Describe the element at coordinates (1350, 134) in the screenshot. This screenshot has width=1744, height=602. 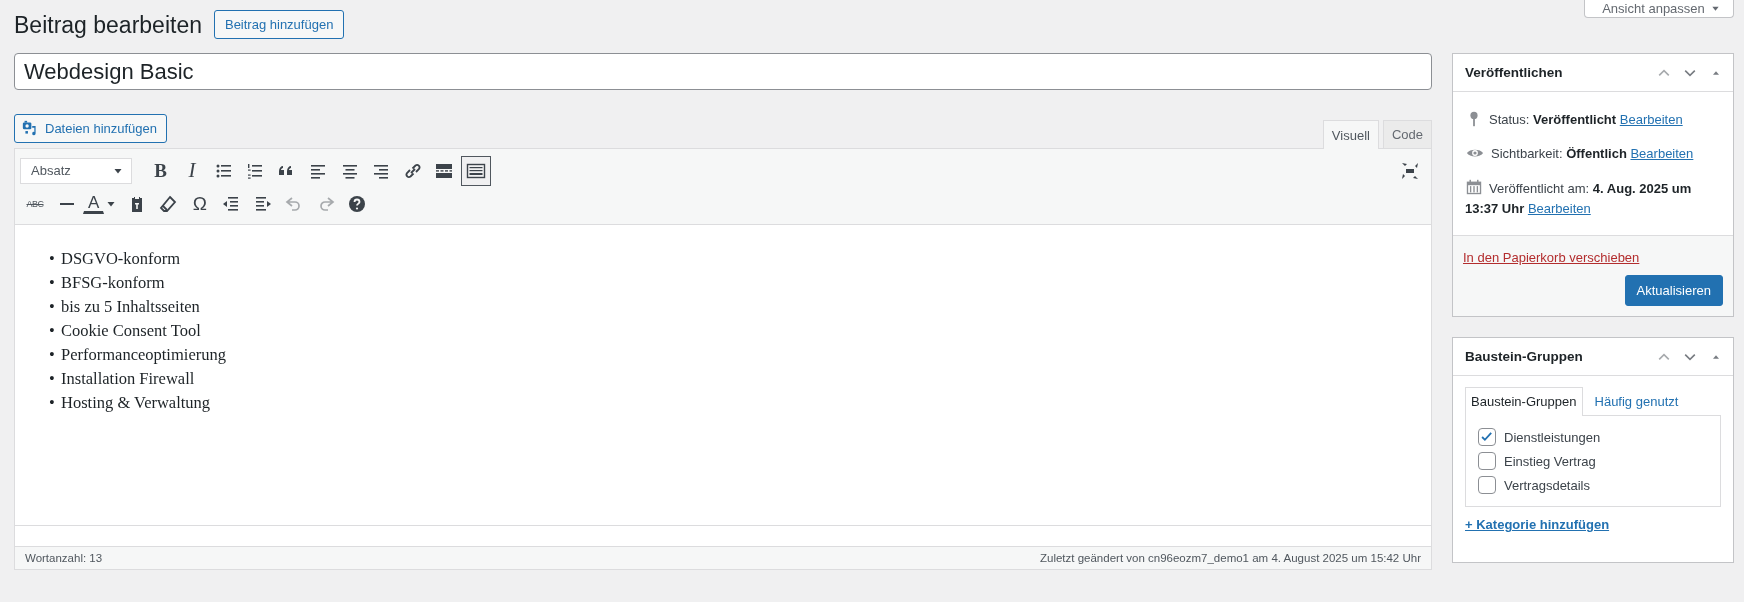
I see `editor-tab: Visuell` at that location.